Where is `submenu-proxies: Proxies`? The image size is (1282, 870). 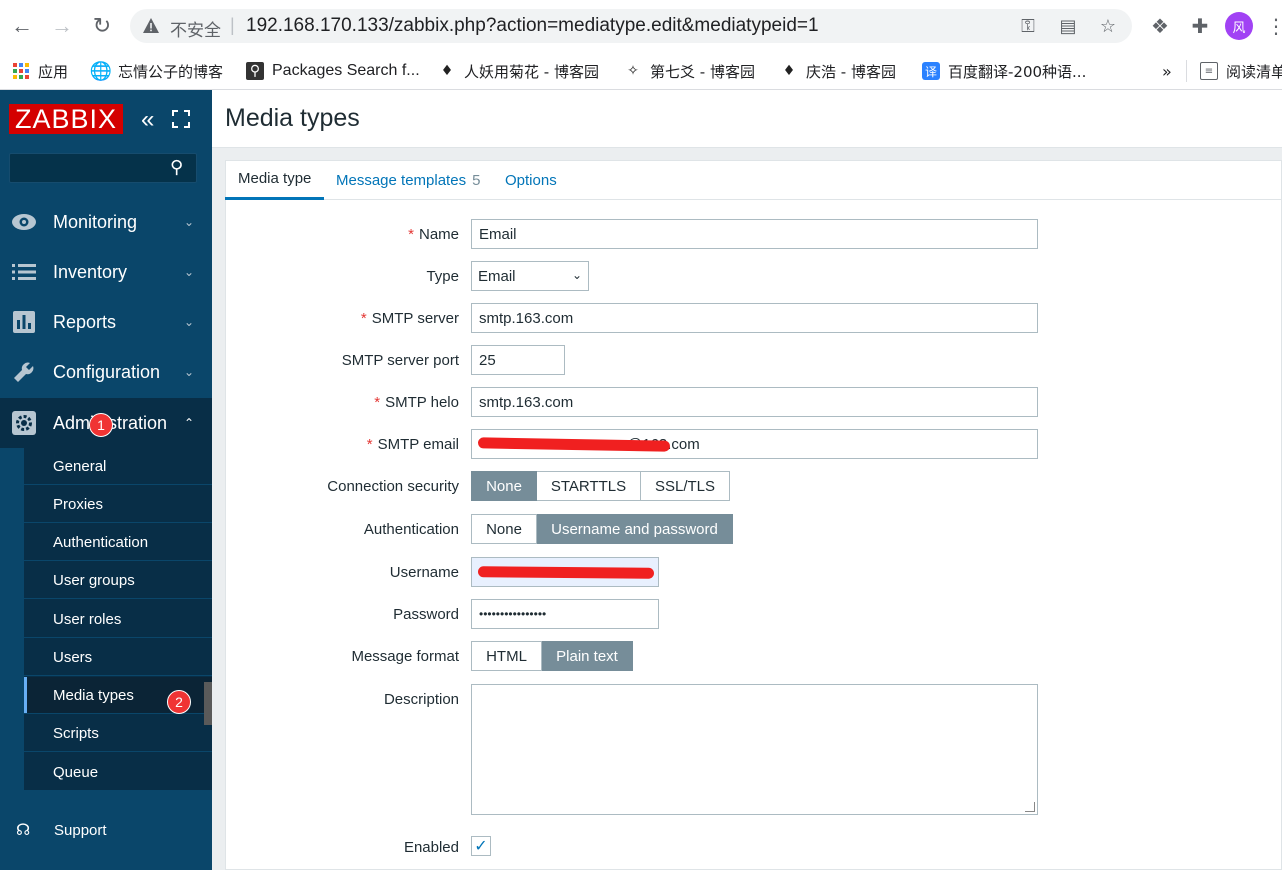 submenu-proxies: Proxies is located at coordinates (118, 504).